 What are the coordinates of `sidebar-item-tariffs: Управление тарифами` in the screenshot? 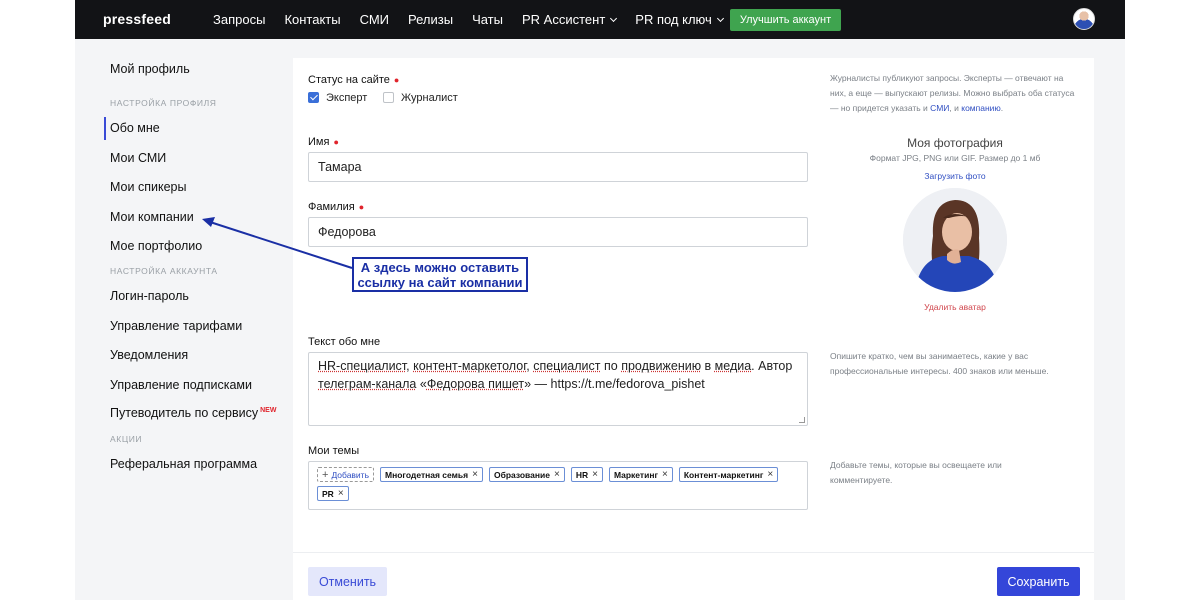 It's located at (176, 326).